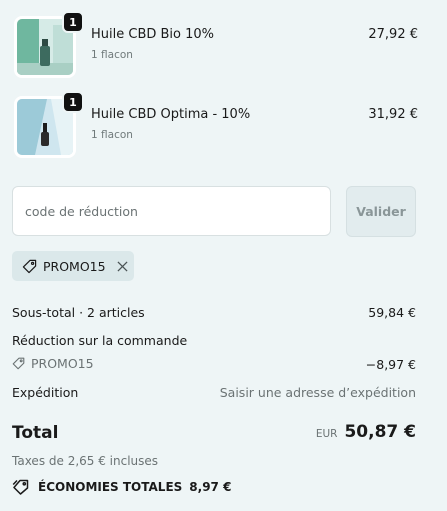  I want to click on order-discount-code-label: PROMO15, so click(62, 363).